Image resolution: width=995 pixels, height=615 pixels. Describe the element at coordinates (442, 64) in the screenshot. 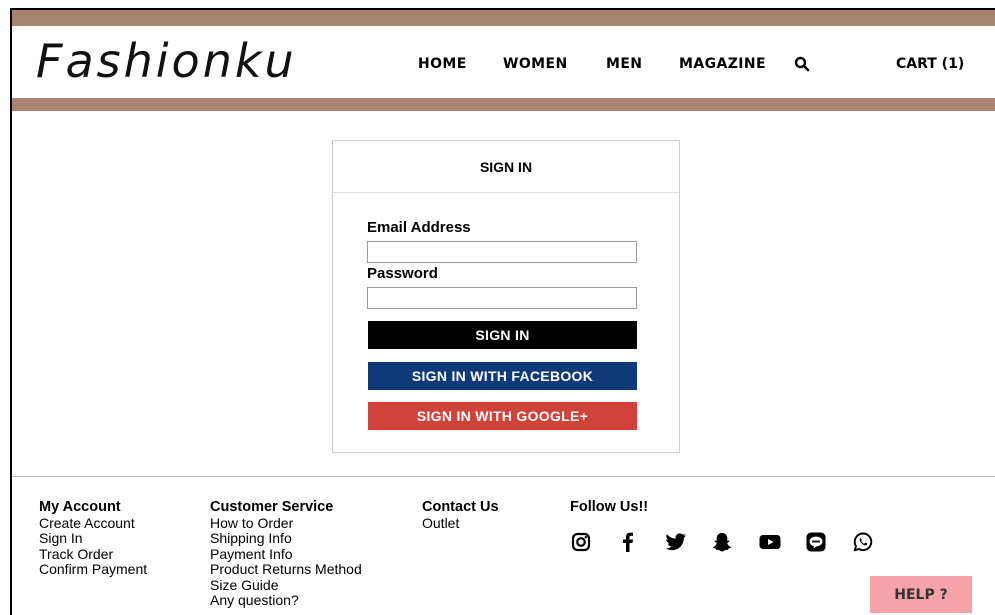

I see `nav-home: HOME` at that location.